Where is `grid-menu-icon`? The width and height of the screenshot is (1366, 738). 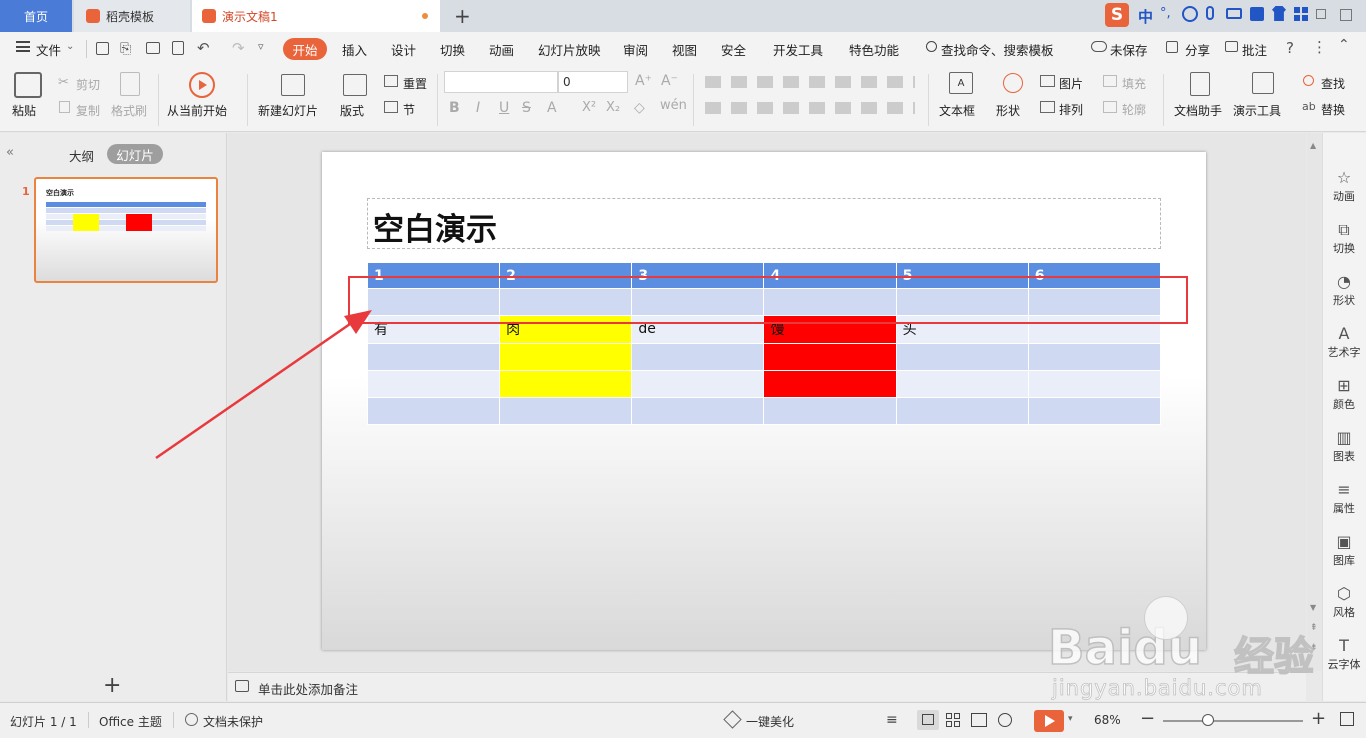
grid-menu-icon is located at coordinates (1301, 14).